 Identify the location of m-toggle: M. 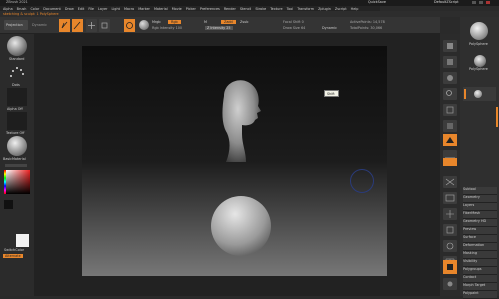
(205, 22).